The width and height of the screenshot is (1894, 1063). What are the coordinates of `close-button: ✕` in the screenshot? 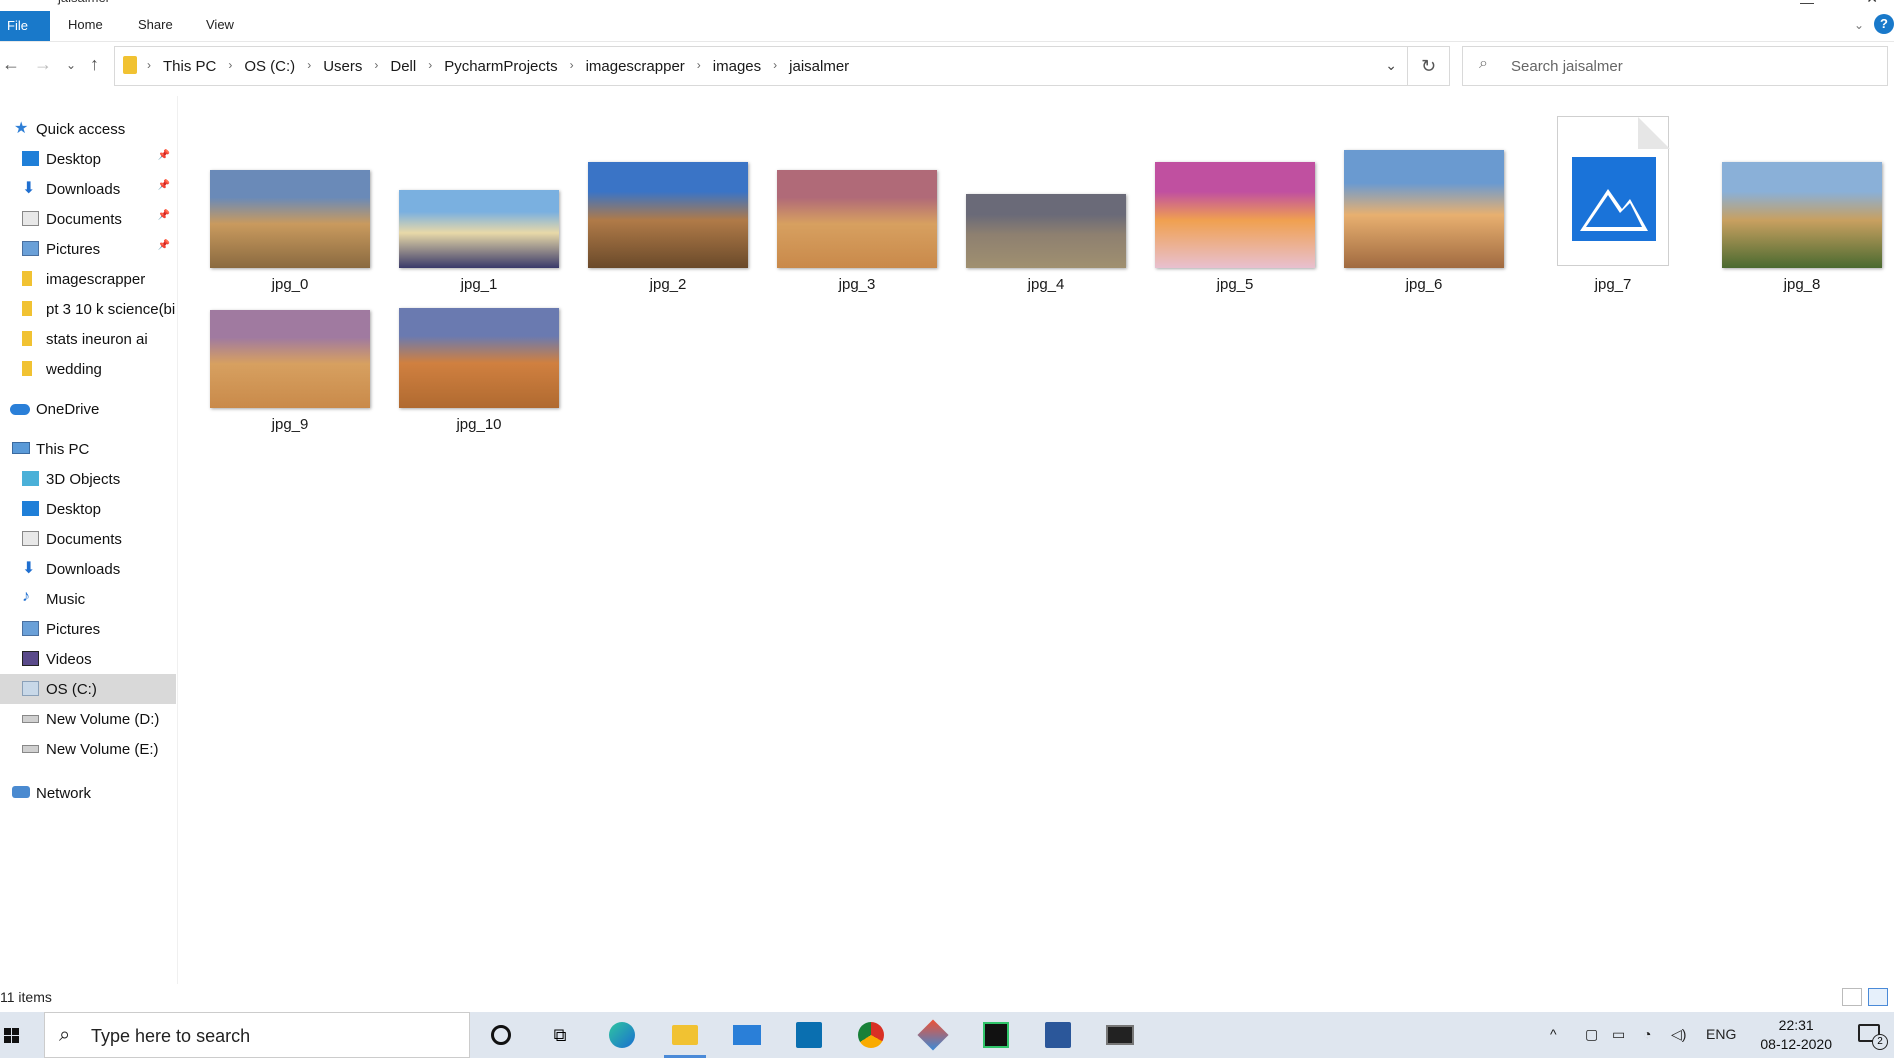 It's located at (1872, 3).